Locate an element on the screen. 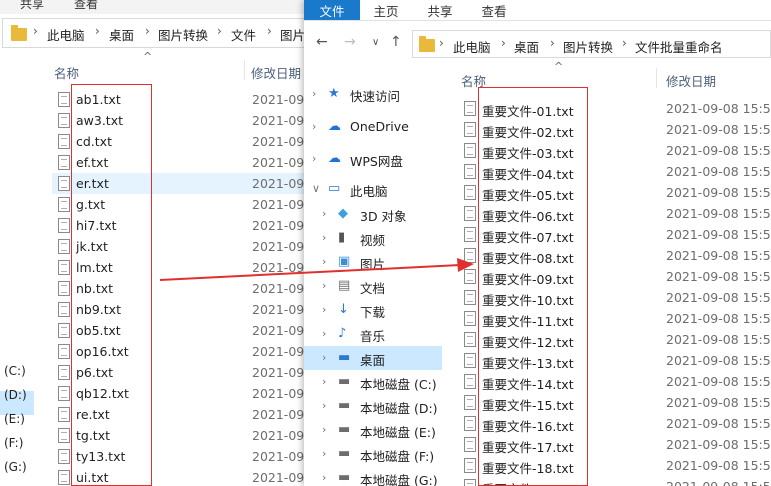 The width and height of the screenshot is (771, 486). nav-item: › ☁ OneDrive is located at coordinates (373, 127).